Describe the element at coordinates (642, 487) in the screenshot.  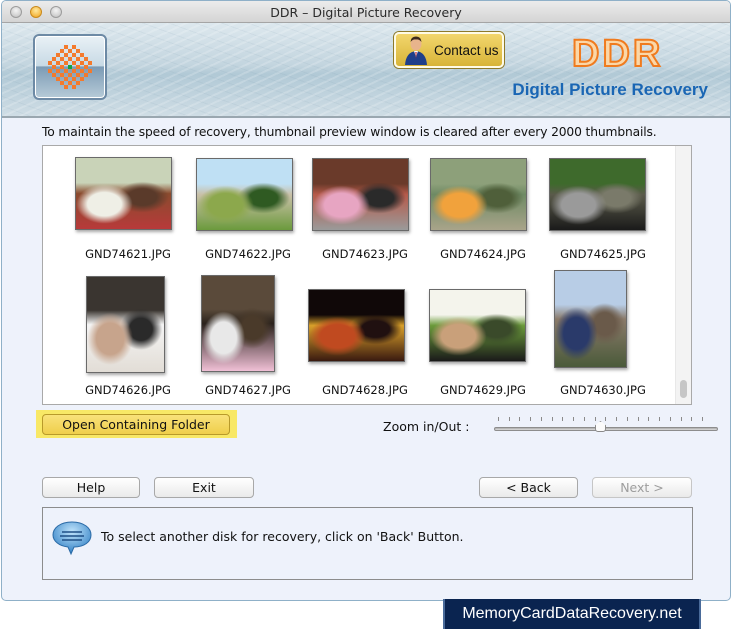
I see `next-button: Next >` at that location.